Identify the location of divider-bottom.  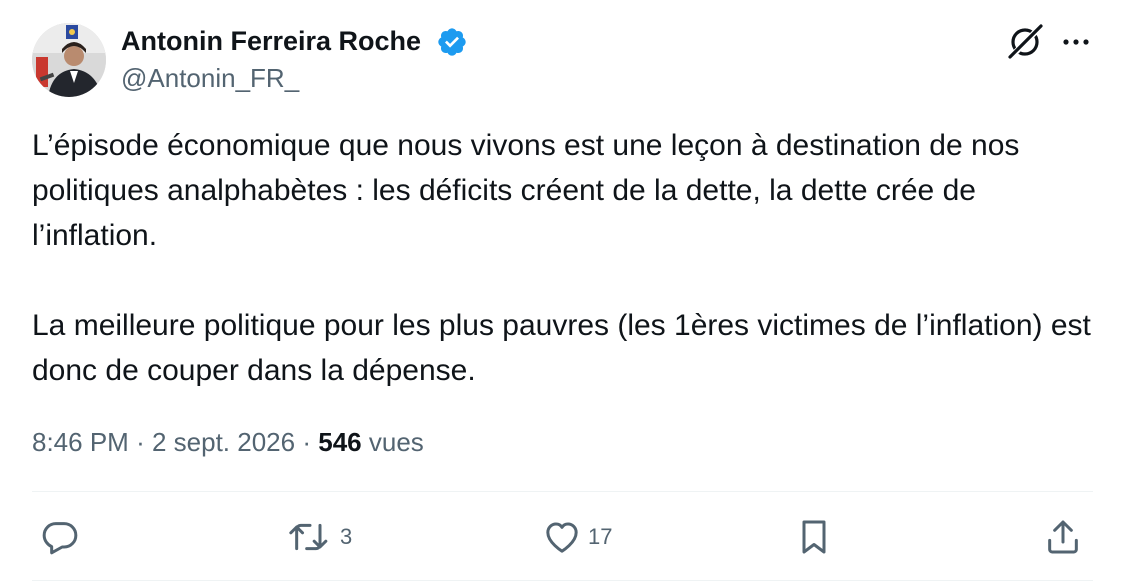
(562, 580).